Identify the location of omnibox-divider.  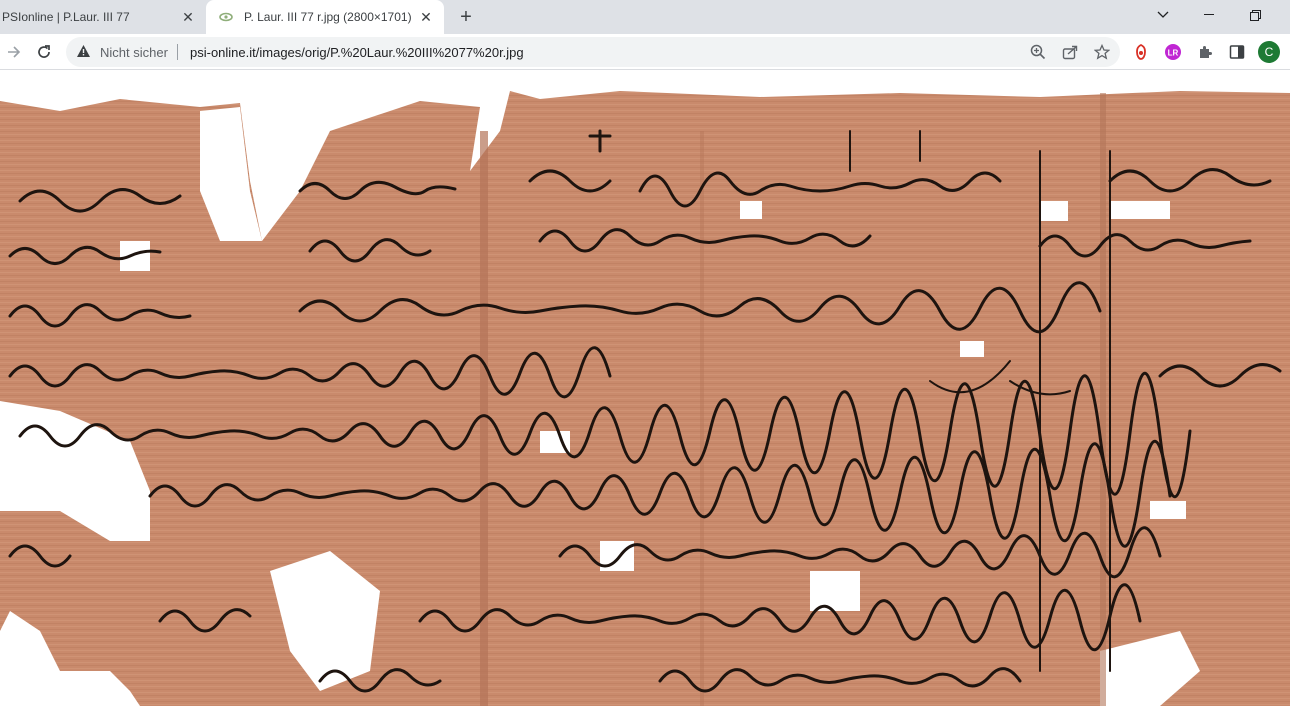
(177, 52).